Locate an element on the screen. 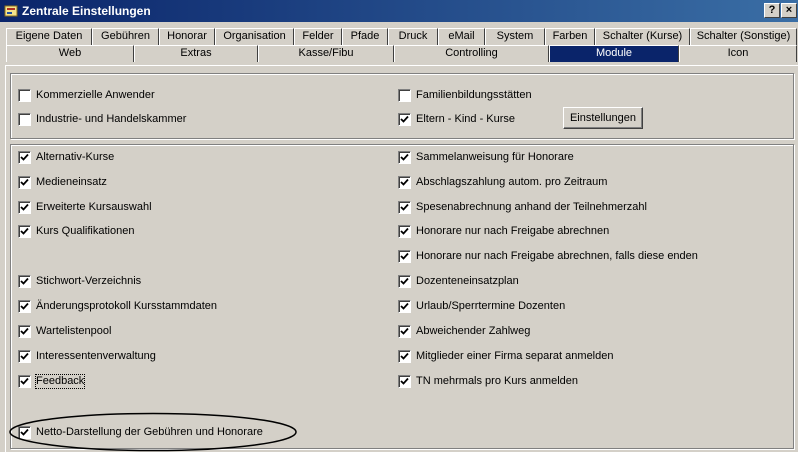 The width and height of the screenshot is (798, 452). tab-felder: Felder is located at coordinates (318, 36).